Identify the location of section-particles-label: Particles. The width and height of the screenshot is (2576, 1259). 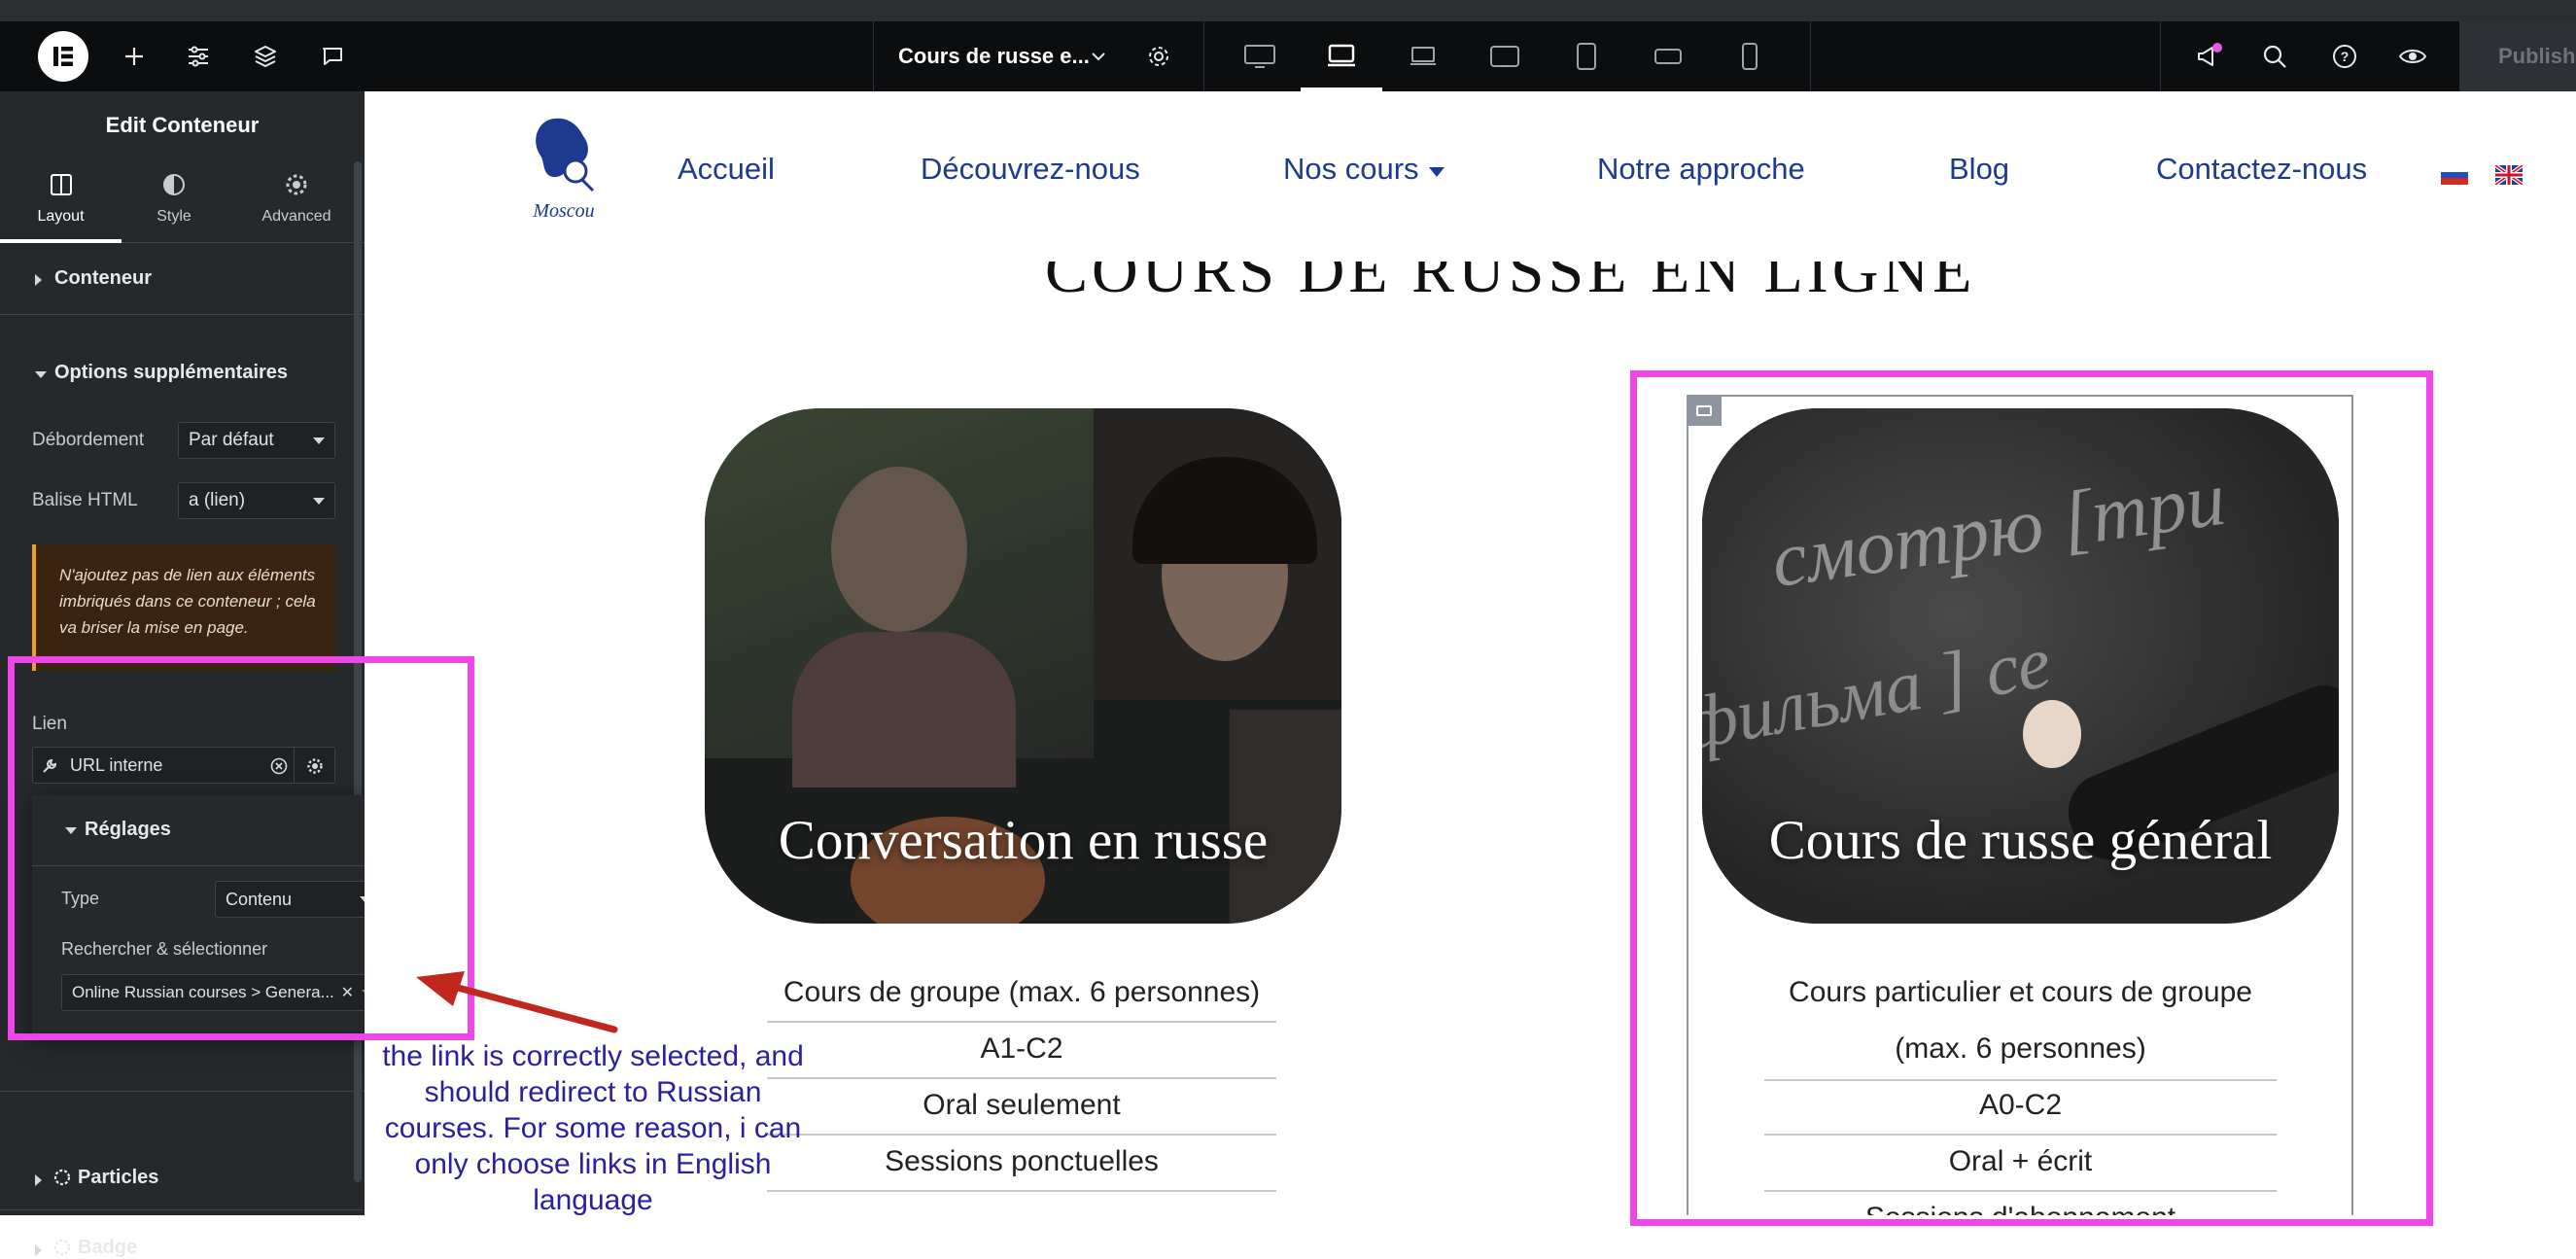
(118, 1178).